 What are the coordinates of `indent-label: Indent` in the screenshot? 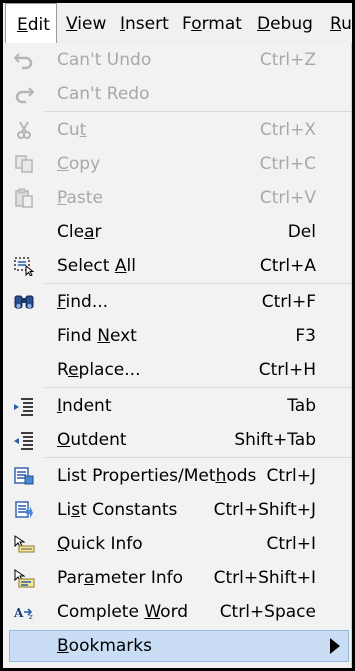 It's located at (84, 406).